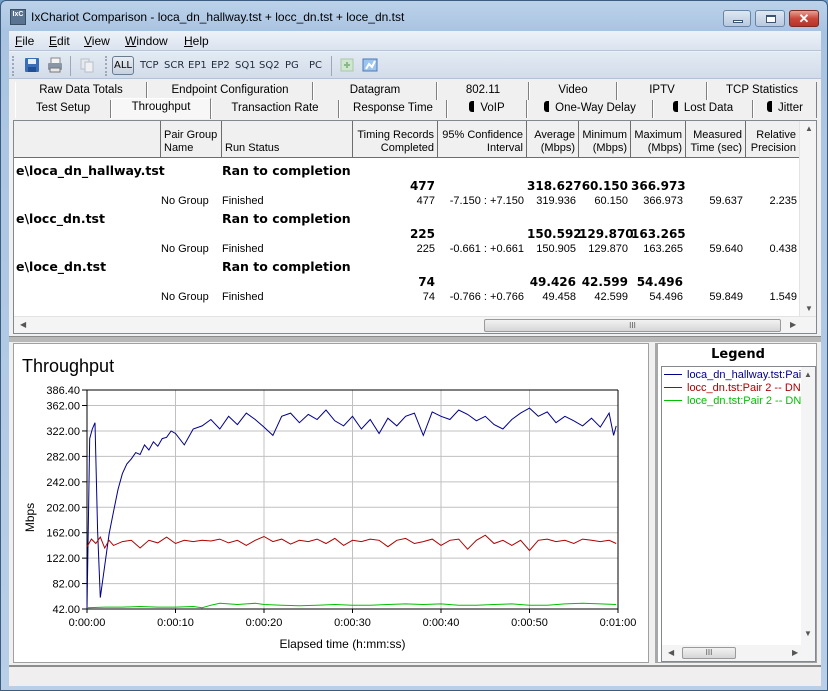  Describe the element at coordinates (415, 339) in the screenshot. I see `pane-splitter` at that location.